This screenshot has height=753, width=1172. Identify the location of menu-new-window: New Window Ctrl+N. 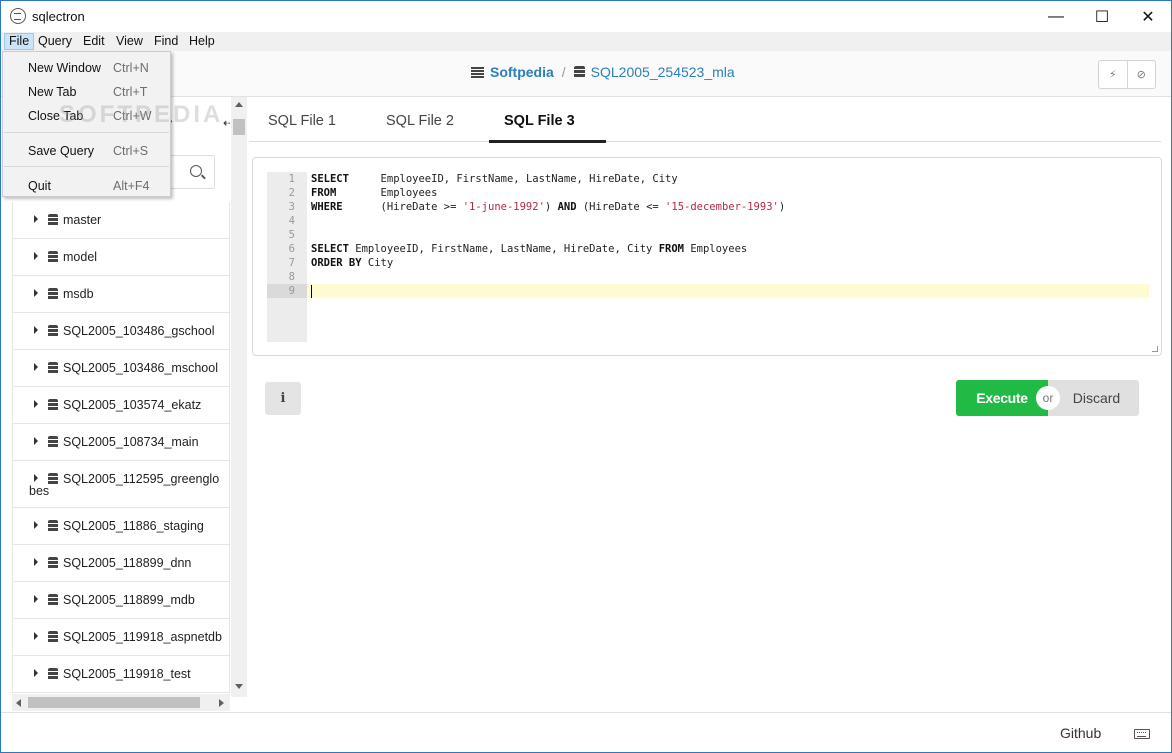
(86, 67).